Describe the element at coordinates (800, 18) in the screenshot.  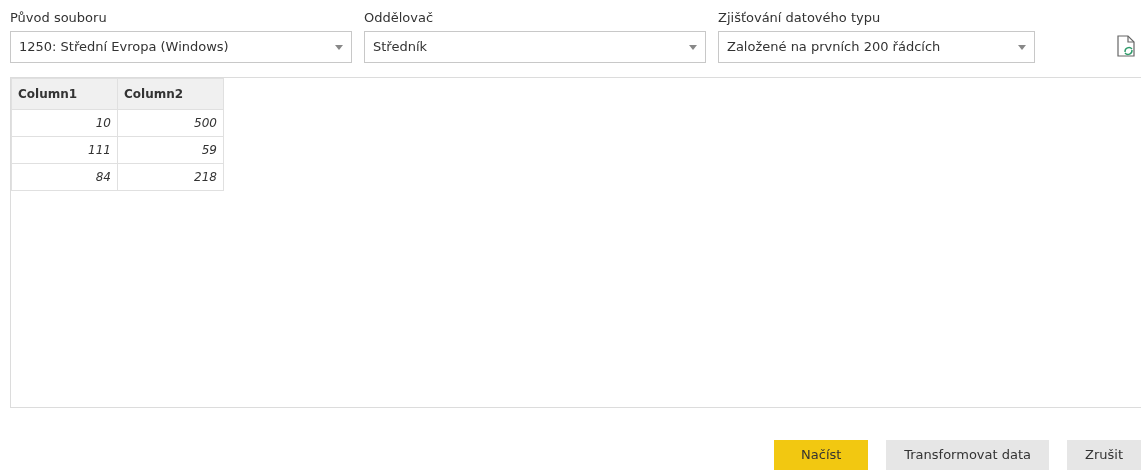
I see `field-label: Zjišťování datového typu` at that location.